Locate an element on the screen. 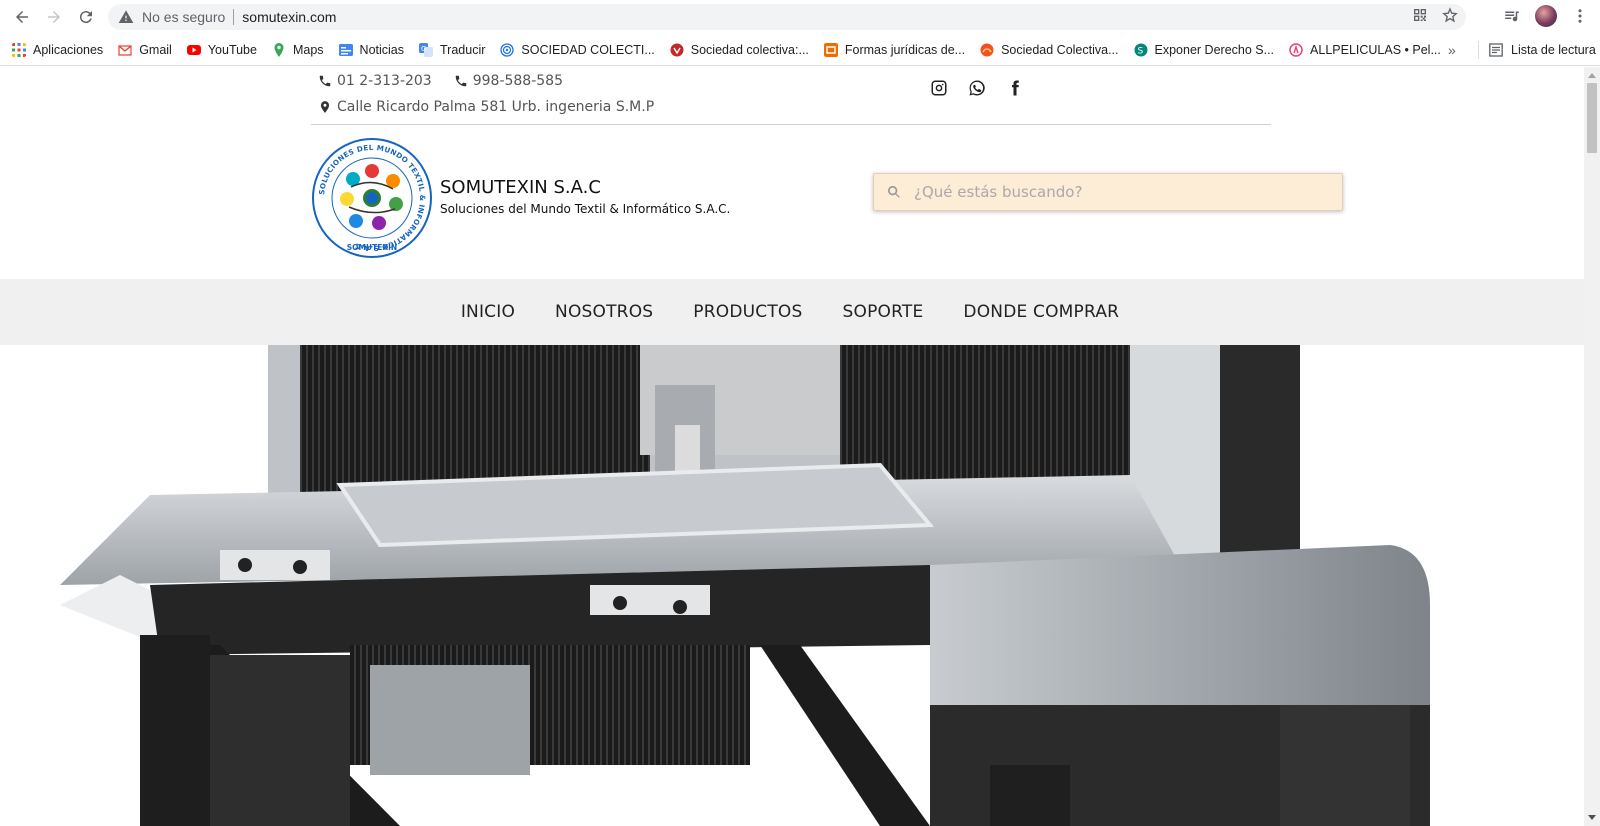  scroll-down-arrow-icon is located at coordinates (1592, 817).